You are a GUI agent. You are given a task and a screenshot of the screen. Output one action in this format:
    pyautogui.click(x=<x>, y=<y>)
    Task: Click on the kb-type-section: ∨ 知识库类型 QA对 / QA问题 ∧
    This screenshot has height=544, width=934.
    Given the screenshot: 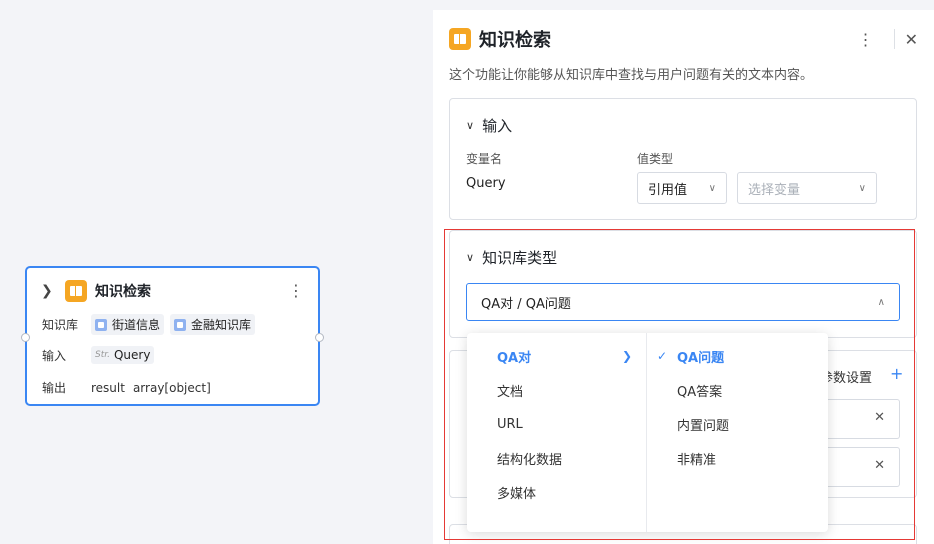 What is the action you would take?
    pyautogui.click(x=683, y=284)
    